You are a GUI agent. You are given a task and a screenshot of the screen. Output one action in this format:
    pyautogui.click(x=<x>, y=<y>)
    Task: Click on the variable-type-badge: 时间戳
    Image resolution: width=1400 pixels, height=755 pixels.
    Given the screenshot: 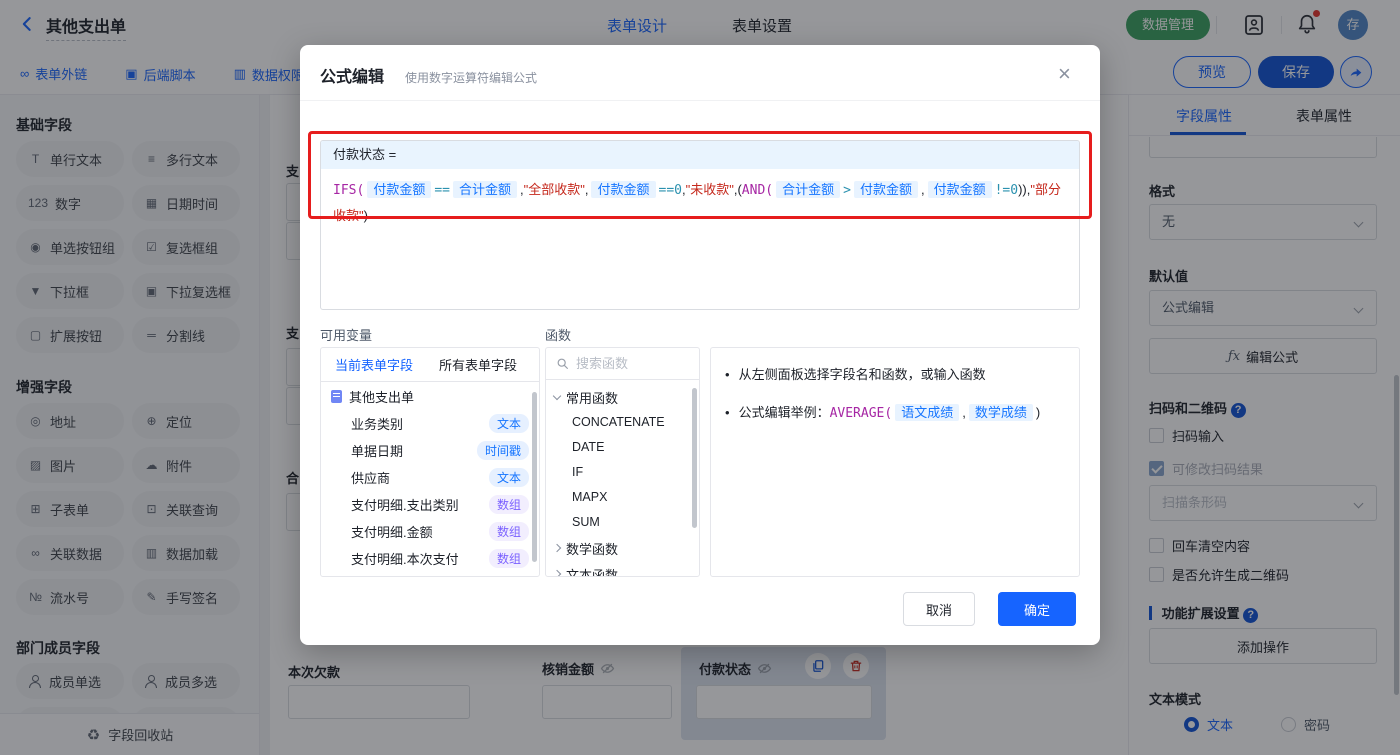 What is the action you would take?
    pyautogui.click(x=502, y=450)
    